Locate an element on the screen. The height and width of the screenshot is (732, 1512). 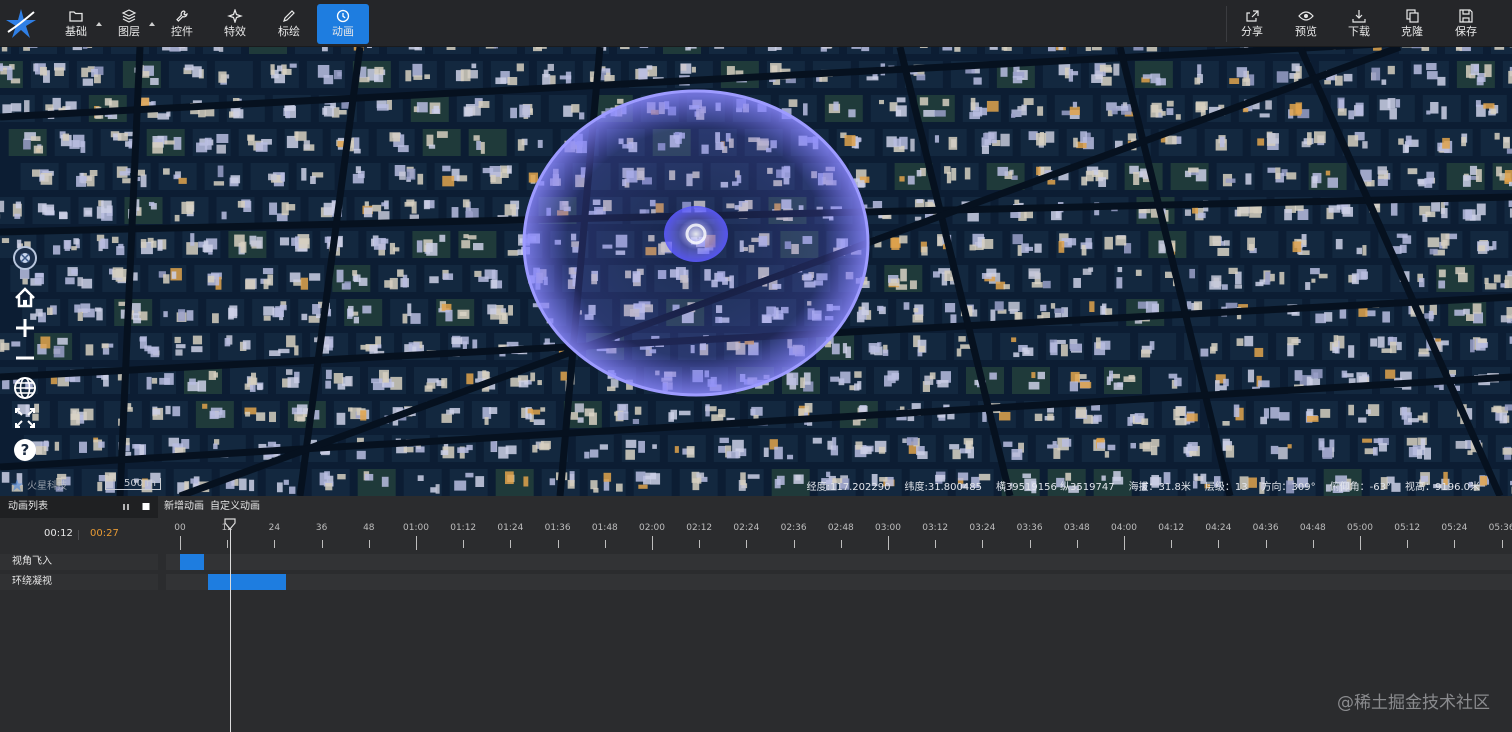
playhead-handle-icon is located at coordinates (230, 524).